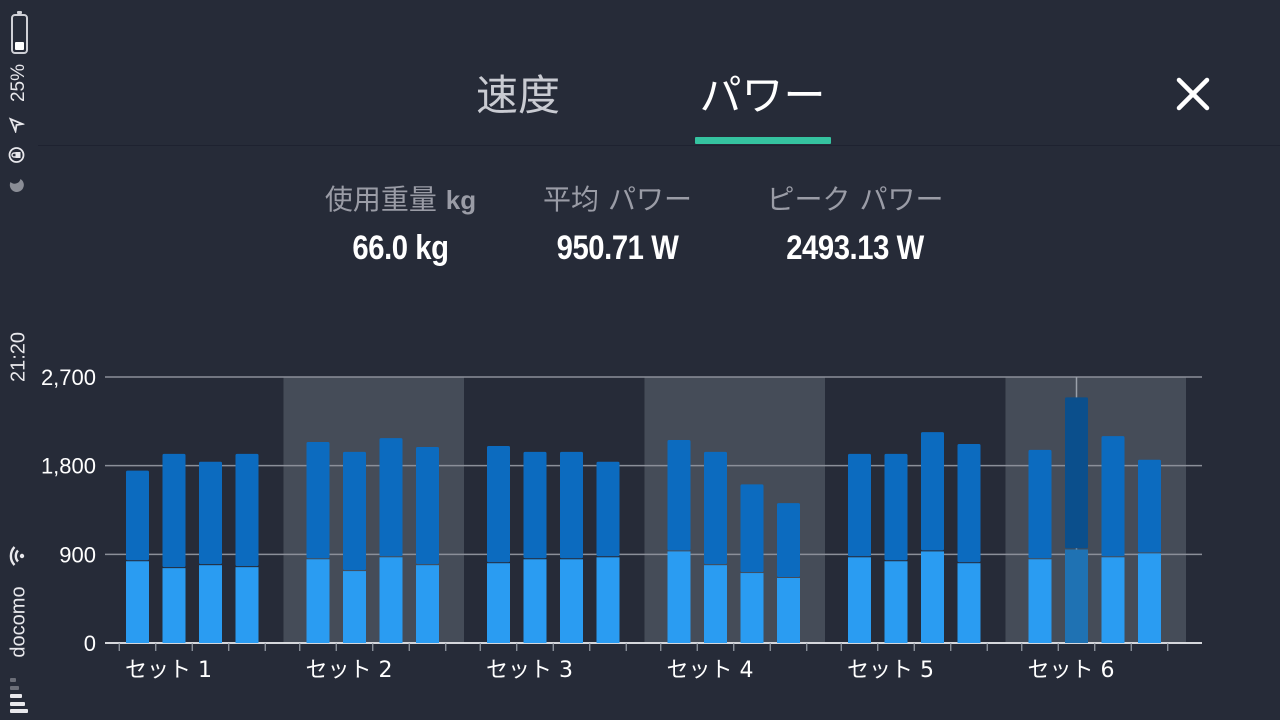 This screenshot has height=720, width=1280. Describe the element at coordinates (400, 248) in the screenshot. I see `stat-weight-value: 66.0 kg` at that location.